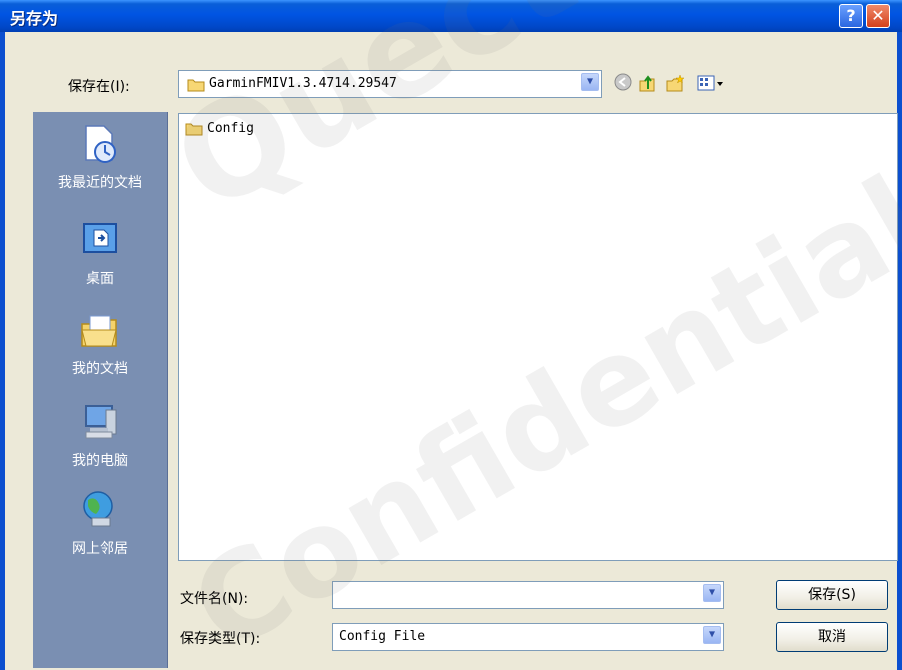  What do you see at coordinates (98, 509) in the screenshot?
I see `network-places-icon` at bounding box center [98, 509].